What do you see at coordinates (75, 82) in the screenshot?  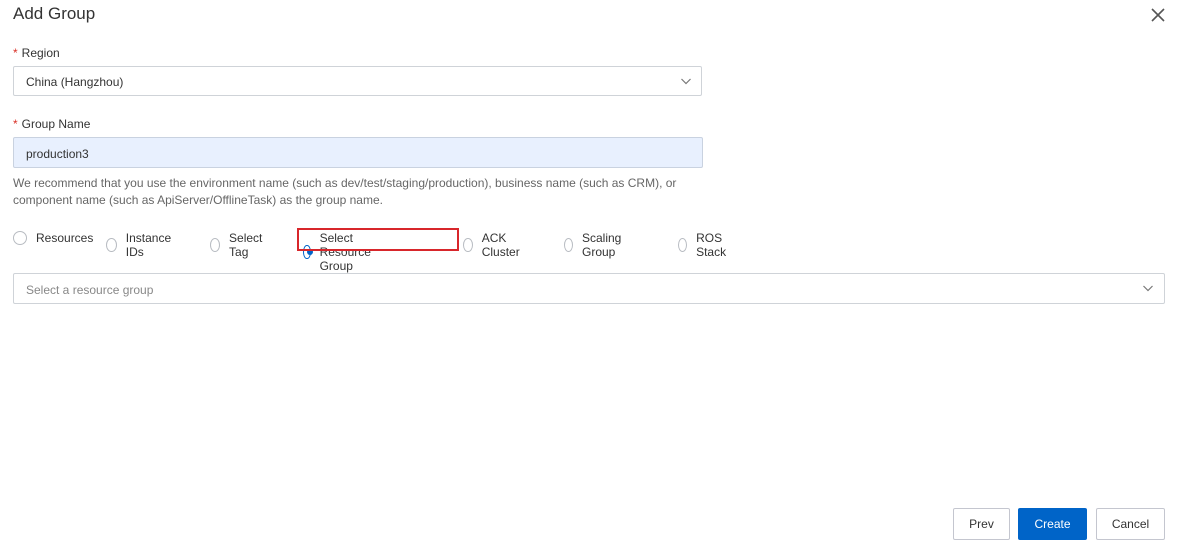 I see `region-value: China (Hangzhou)` at bounding box center [75, 82].